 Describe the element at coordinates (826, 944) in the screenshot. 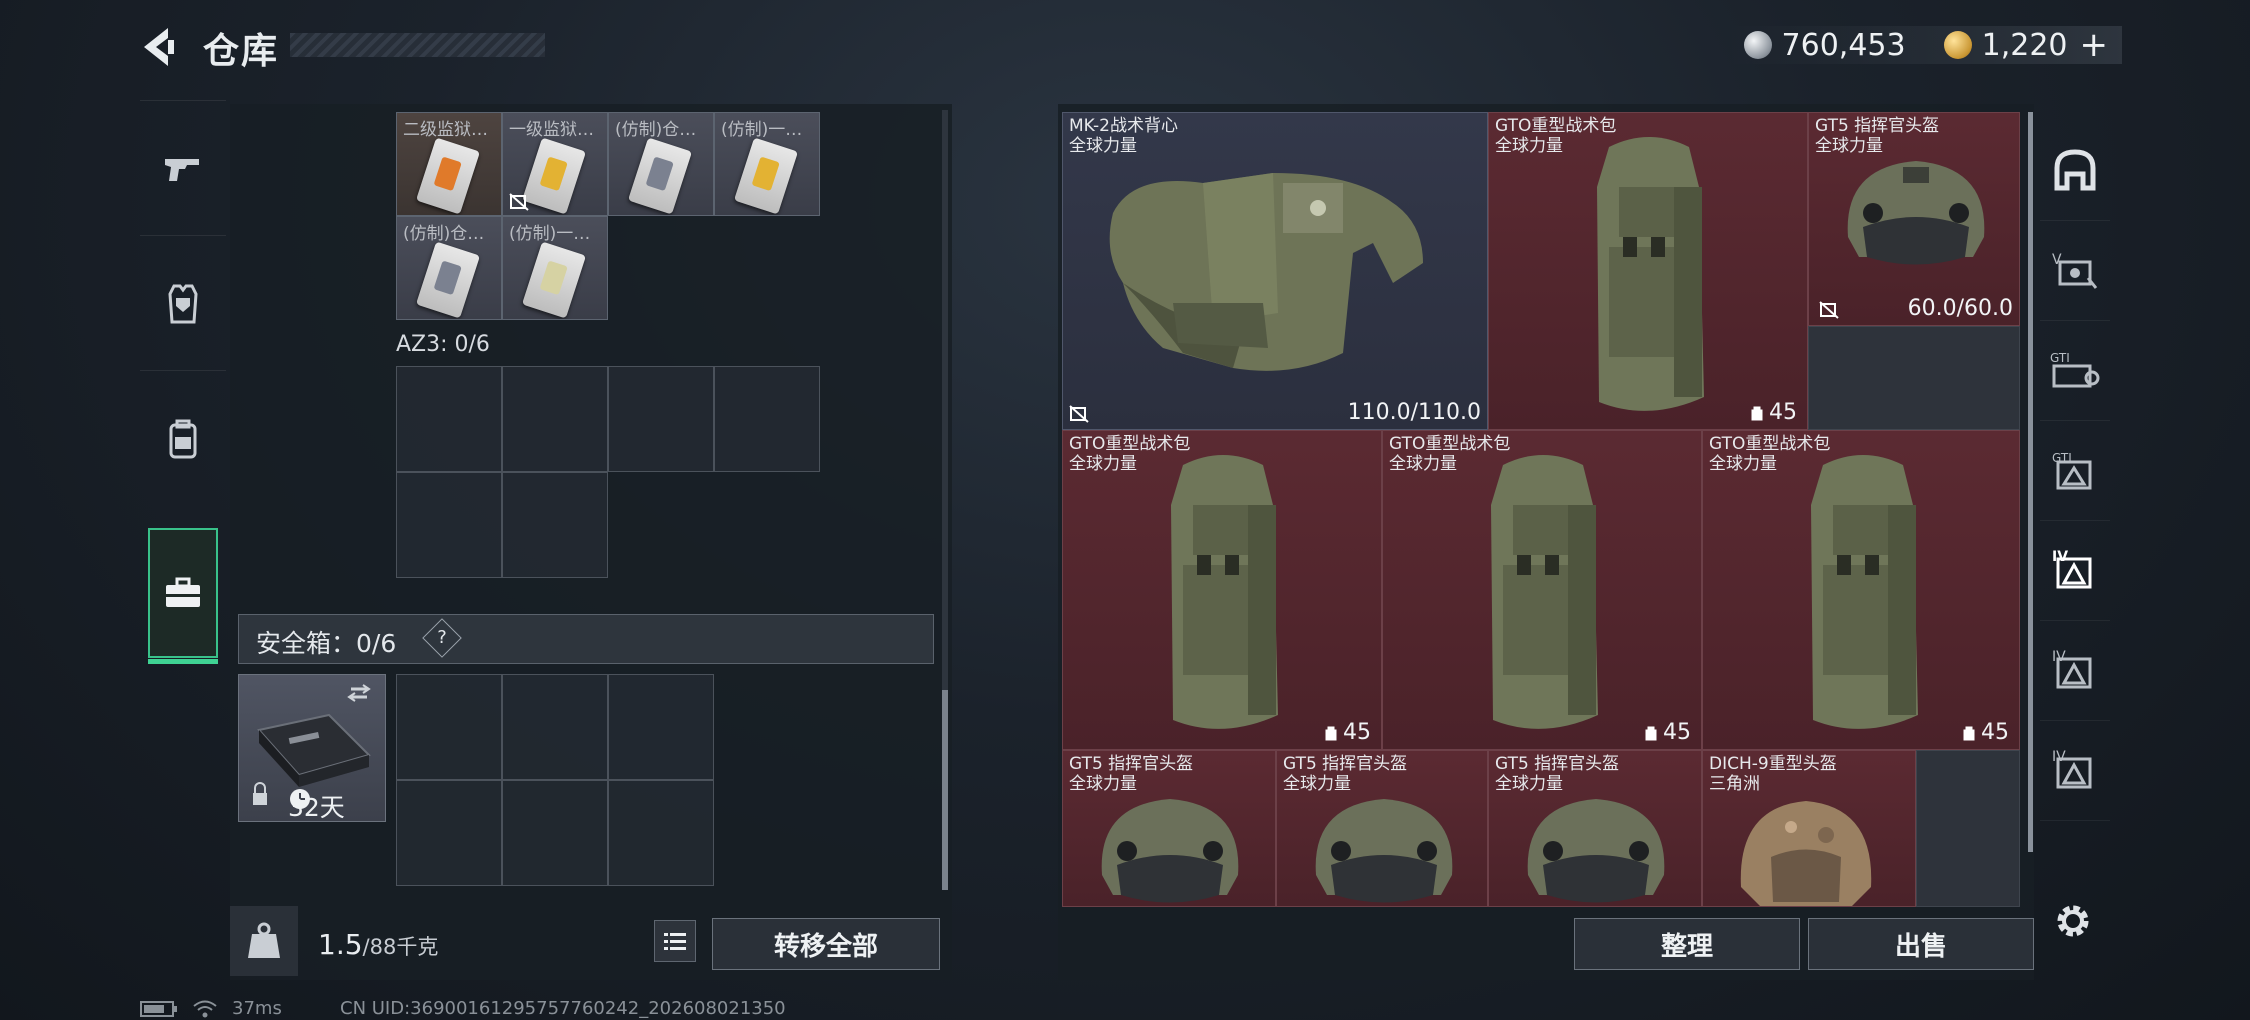

I see `transfer-all-button: 转移全部` at that location.